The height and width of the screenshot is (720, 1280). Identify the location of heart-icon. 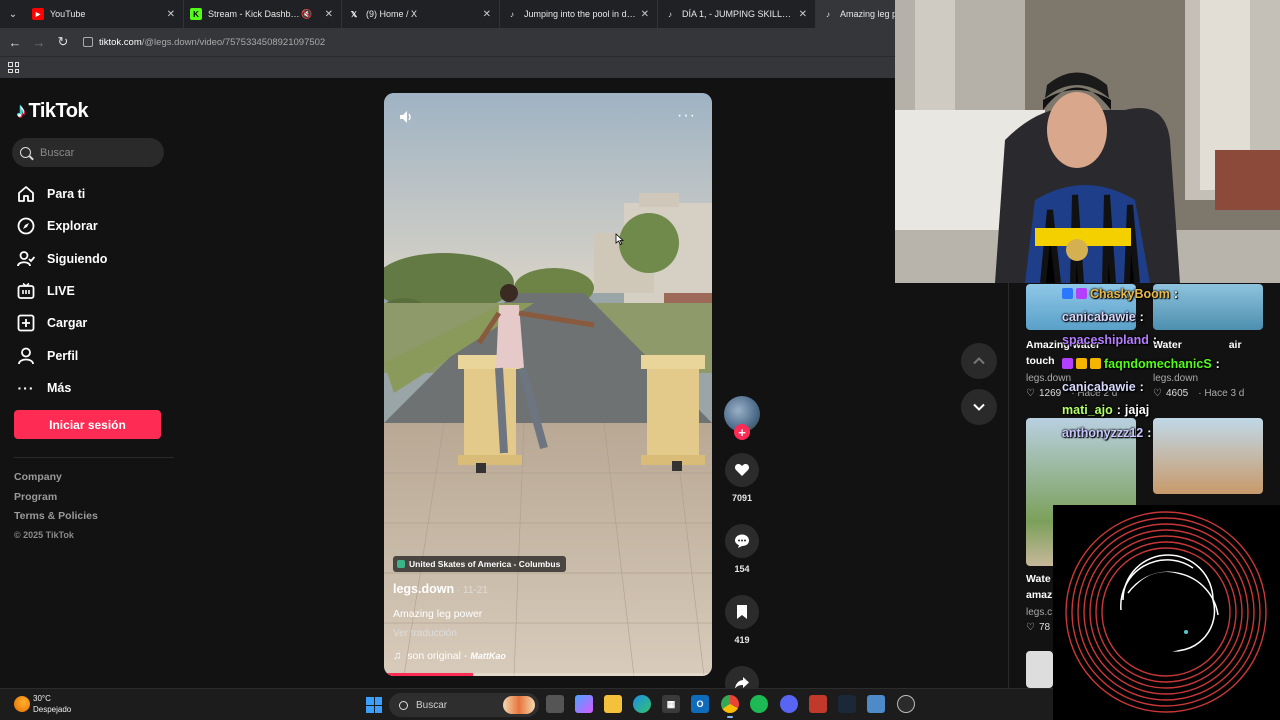
(742, 470).